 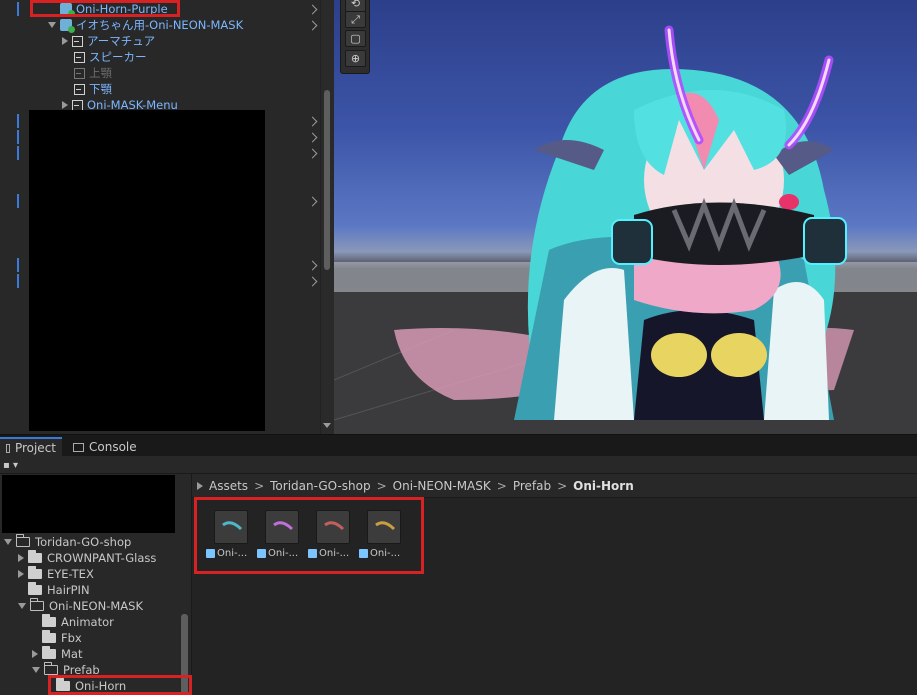 What do you see at coordinates (160, 41) in the screenshot?
I see `hierarchy-item-armature: アーマチュア` at bounding box center [160, 41].